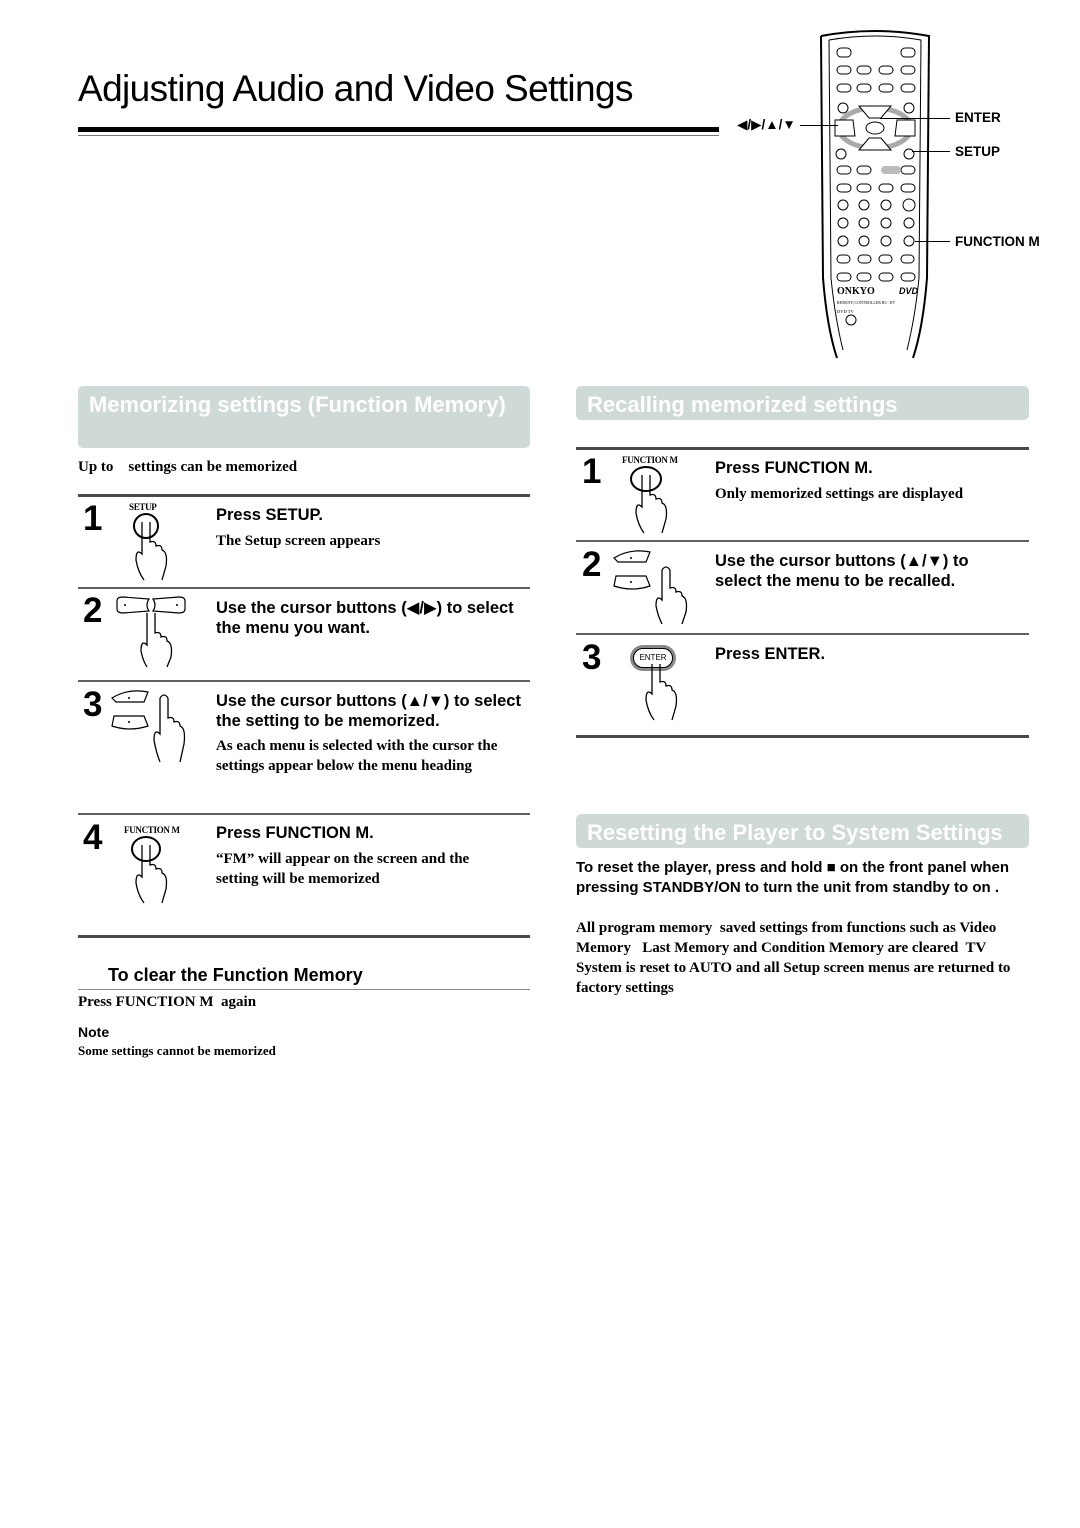 The width and height of the screenshot is (1080, 1528). What do you see at coordinates (802, 831) in the screenshot?
I see `section-heading-resetting: Resetting the Player to System Settings` at bounding box center [802, 831].